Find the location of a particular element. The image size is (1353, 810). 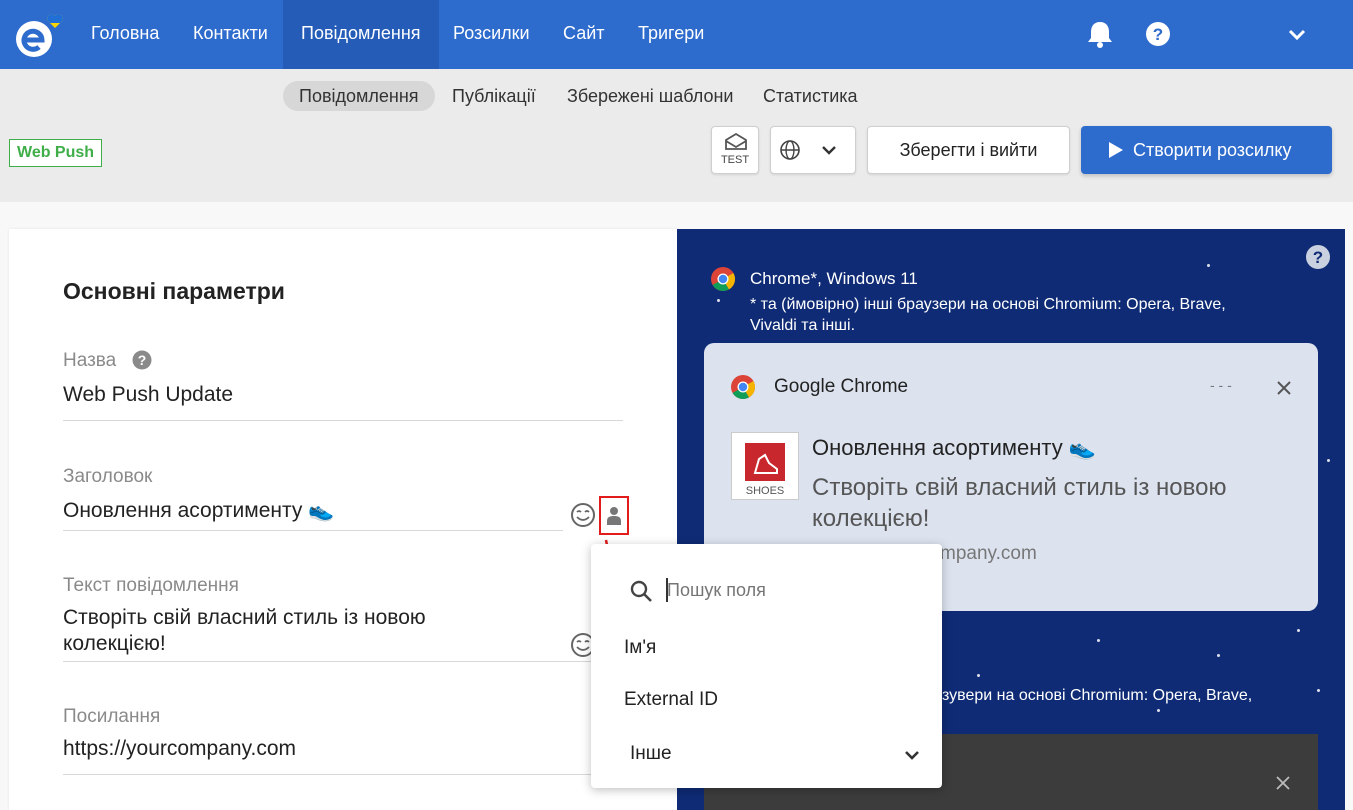

shoe-icon is located at coordinates (765, 463).